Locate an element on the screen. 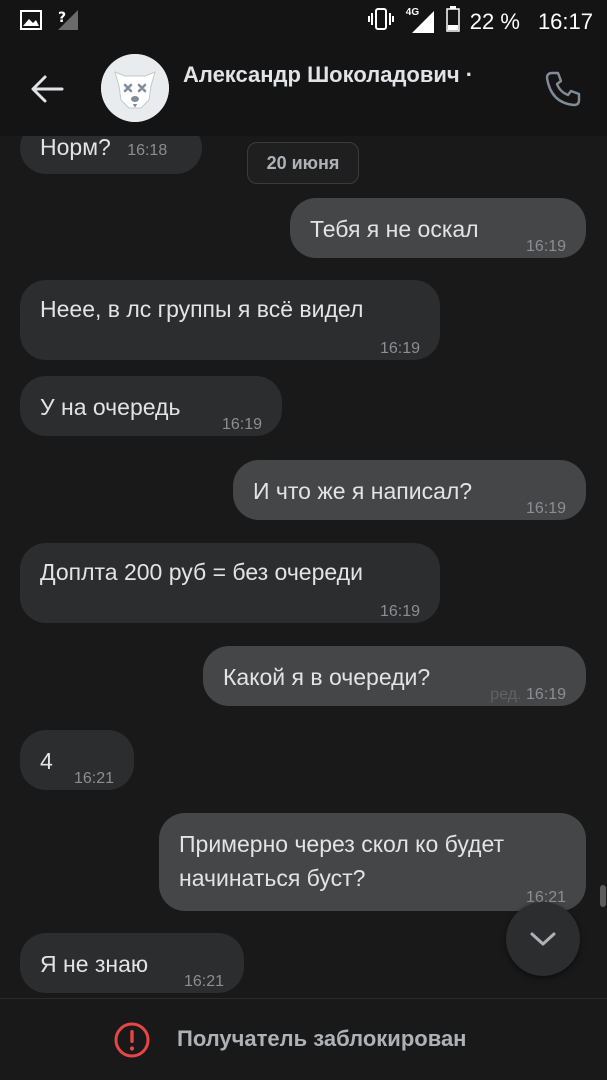 The height and width of the screenshot is (1080, 607). message-outgoing: Тебя я не оскал 16:19 is located at coordinates (438, 228).